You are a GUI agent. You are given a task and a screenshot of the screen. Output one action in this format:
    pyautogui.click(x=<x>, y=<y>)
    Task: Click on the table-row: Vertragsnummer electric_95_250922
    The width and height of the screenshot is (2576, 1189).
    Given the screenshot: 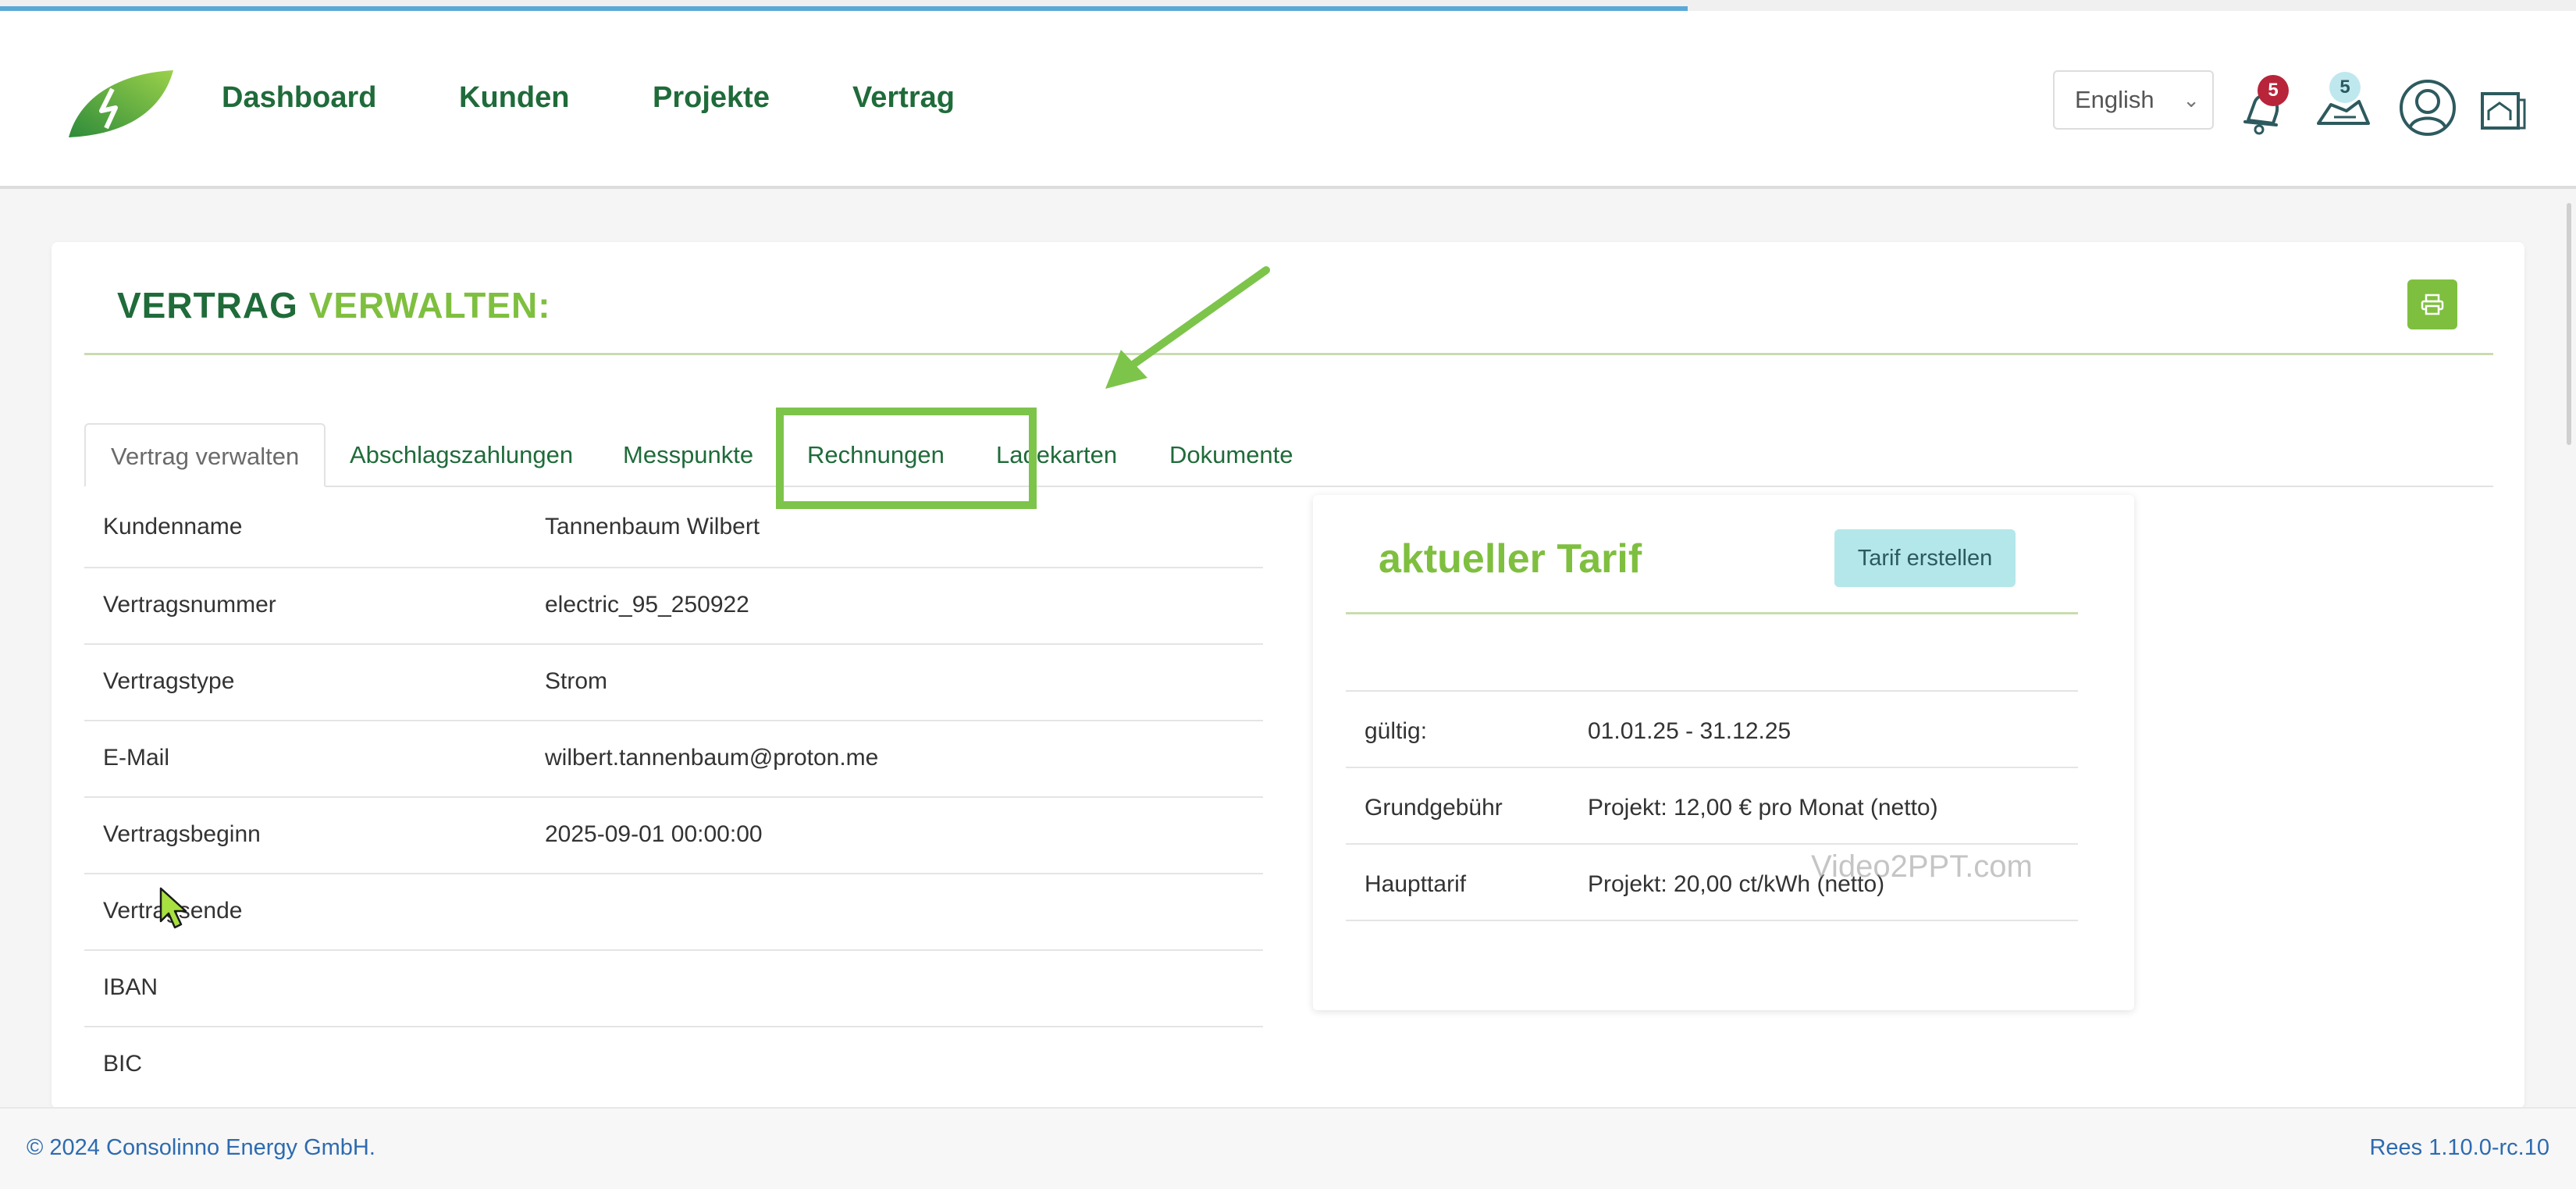 What is the action you would take?
    pyautogui.click(x=673, y=606)
    